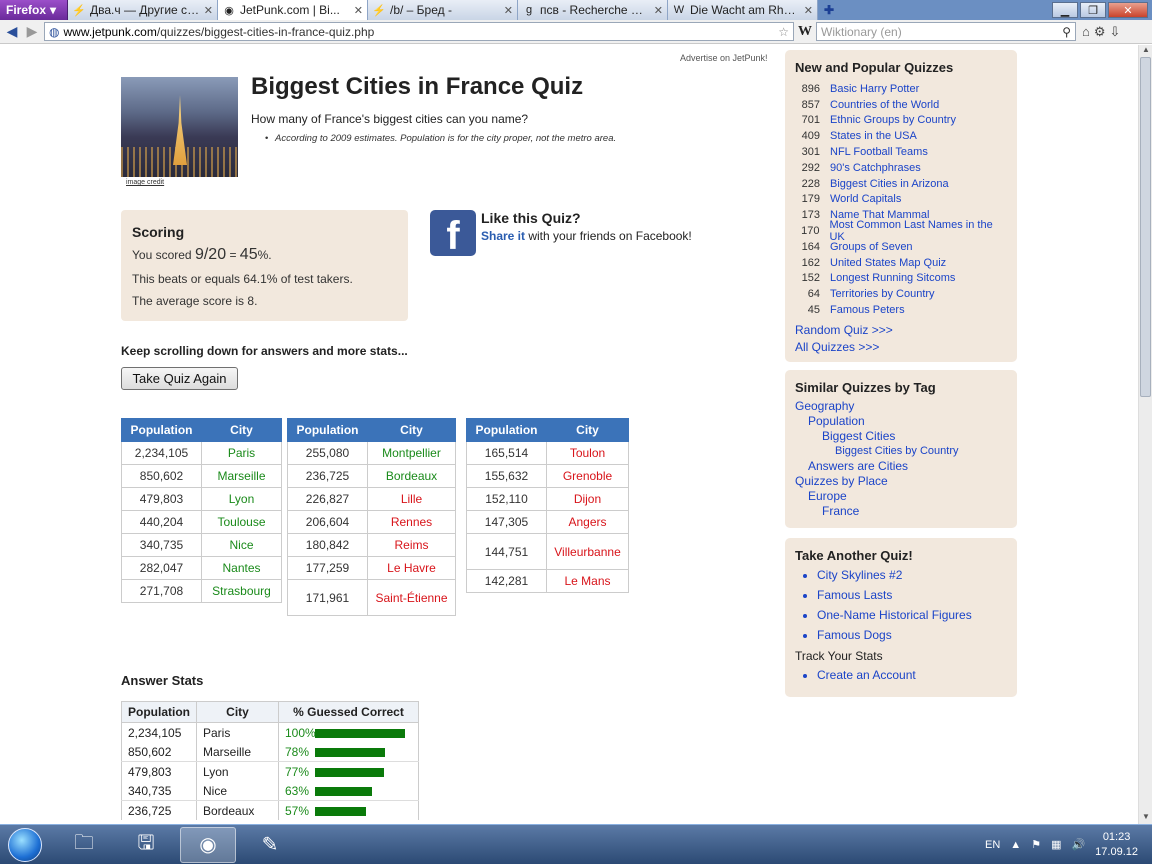  Describe the element at coordinates (1093, 10) in the screenshot. I see `maximize-icon: ❐` at that location.